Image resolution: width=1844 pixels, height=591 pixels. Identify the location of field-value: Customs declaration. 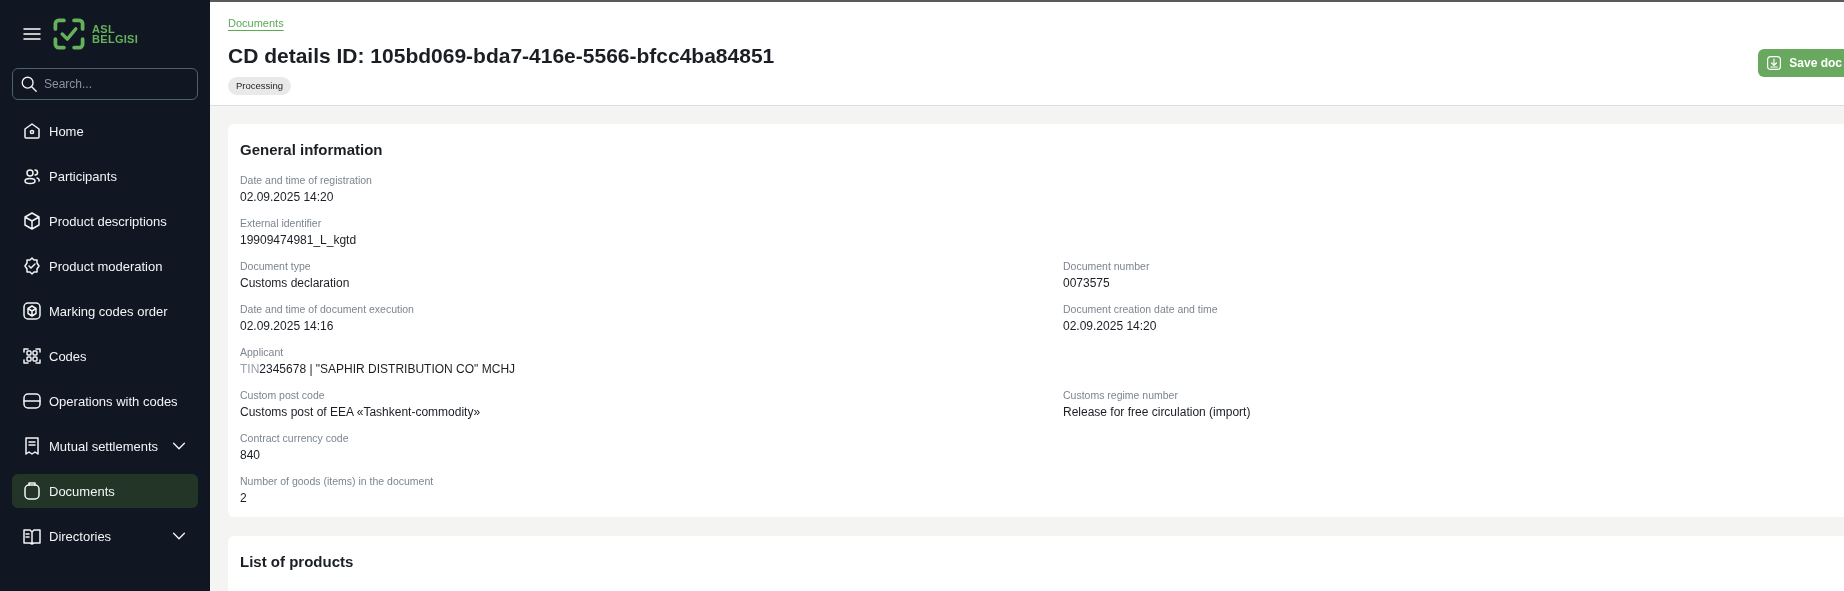
(295, 283).